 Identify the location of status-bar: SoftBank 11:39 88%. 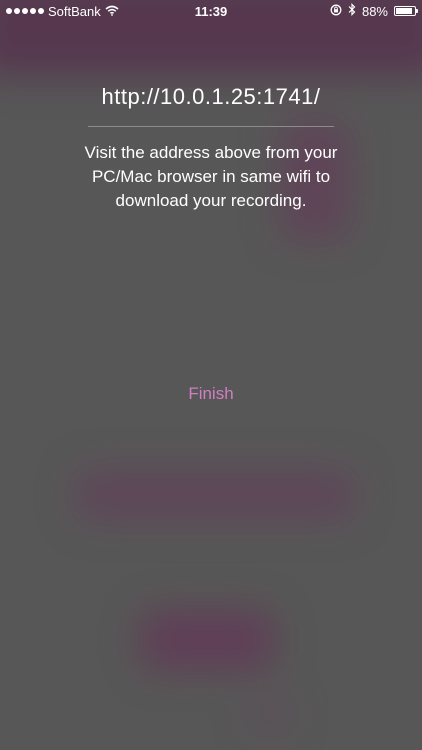
(211, 11).